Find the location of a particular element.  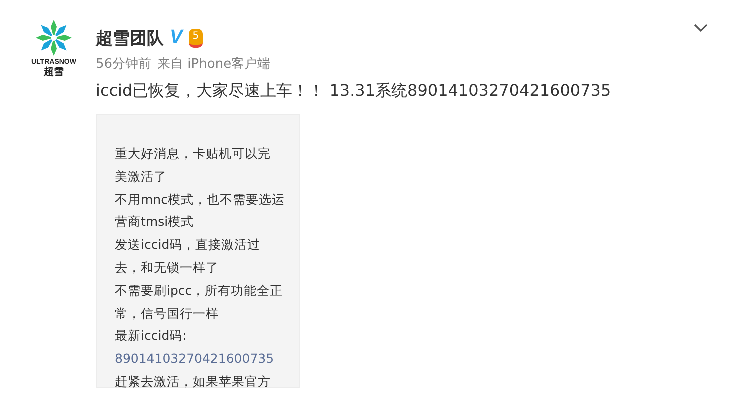

image-text-line: 赶紧去激活，如果苹果官方 is located at coordinates (193, 381).